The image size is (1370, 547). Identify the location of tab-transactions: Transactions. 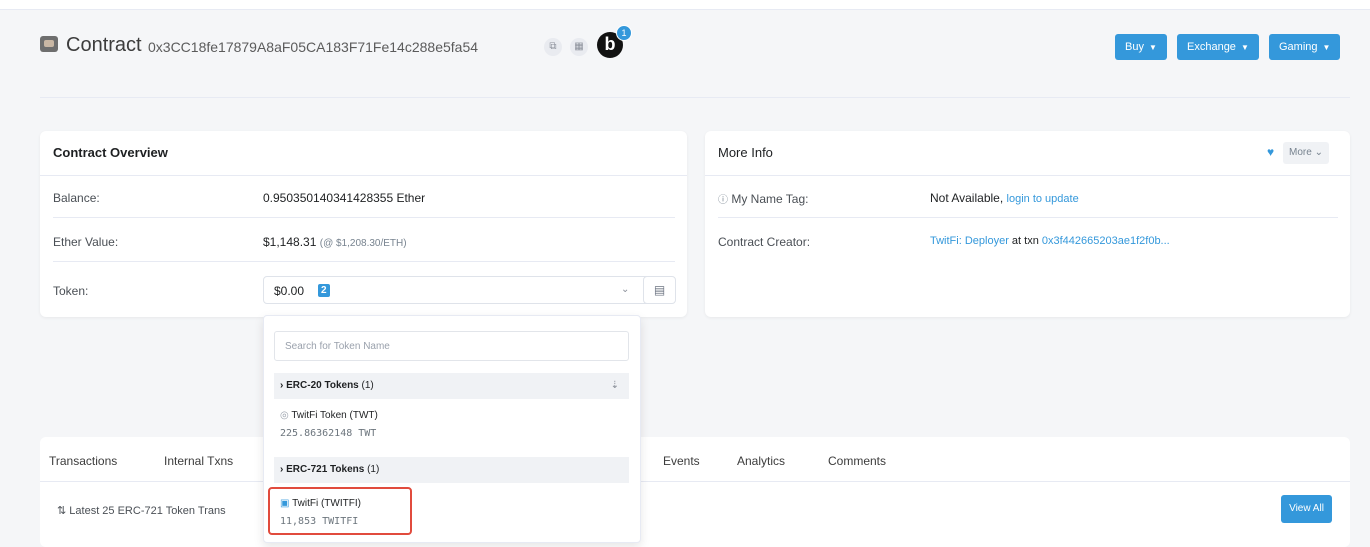
(83, 461).